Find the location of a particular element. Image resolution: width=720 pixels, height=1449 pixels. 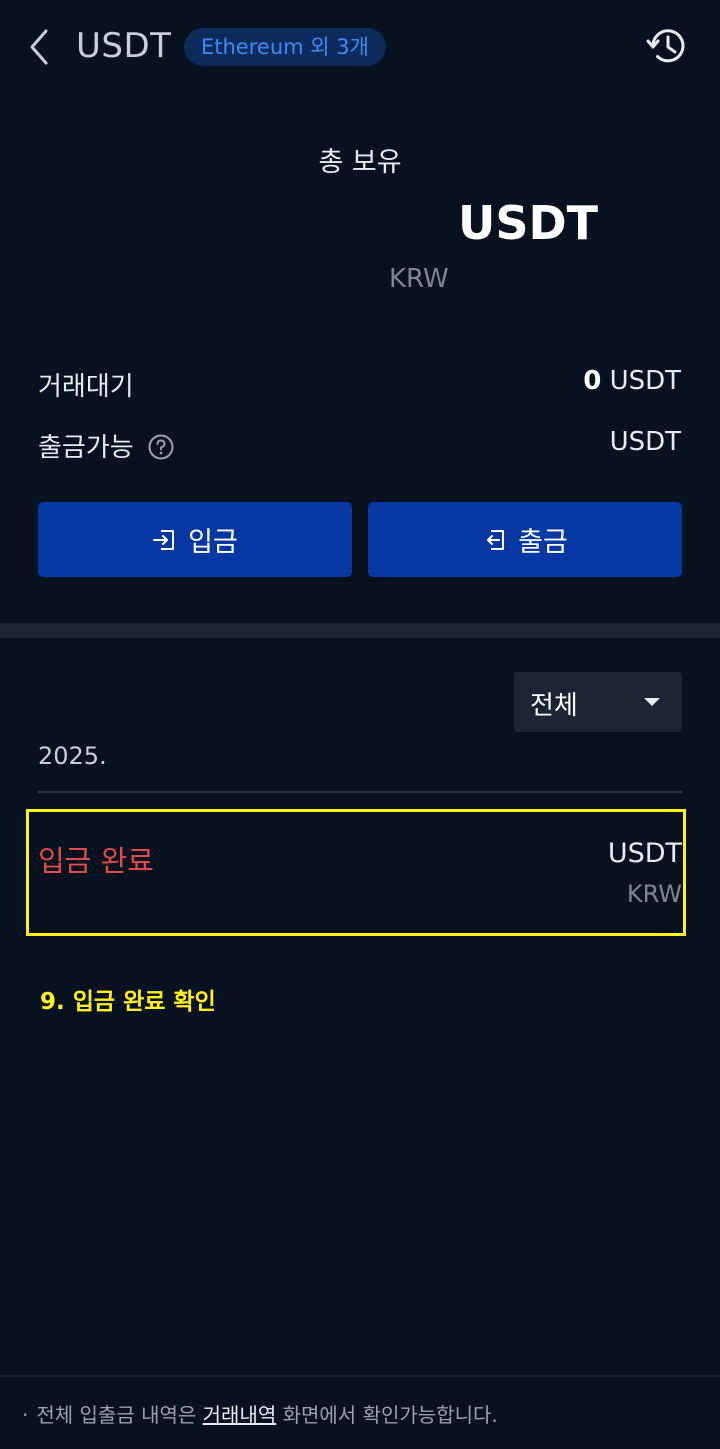

withdrawable-unit: USDT is located at coordinates (645, 442).